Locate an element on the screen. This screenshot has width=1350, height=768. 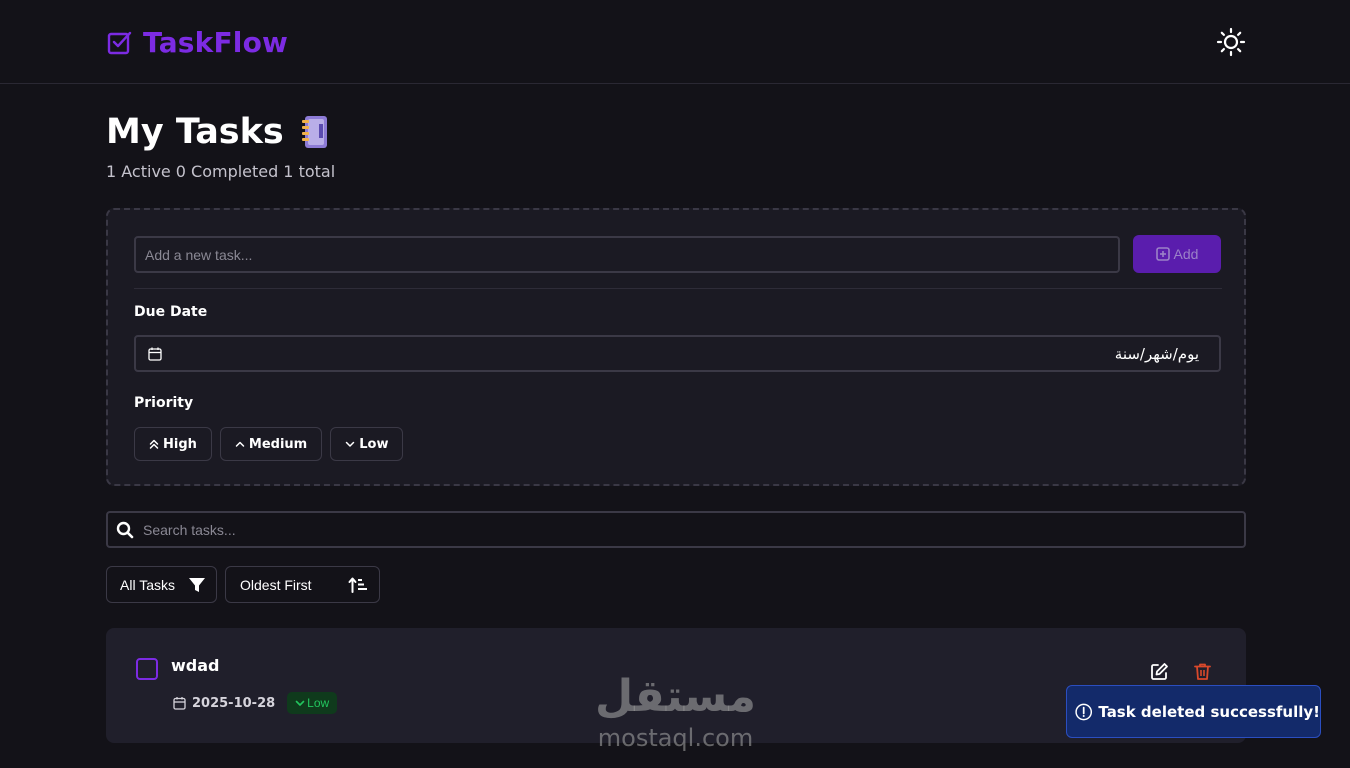
info-circle-icon is located at coordinates (1084, 711).